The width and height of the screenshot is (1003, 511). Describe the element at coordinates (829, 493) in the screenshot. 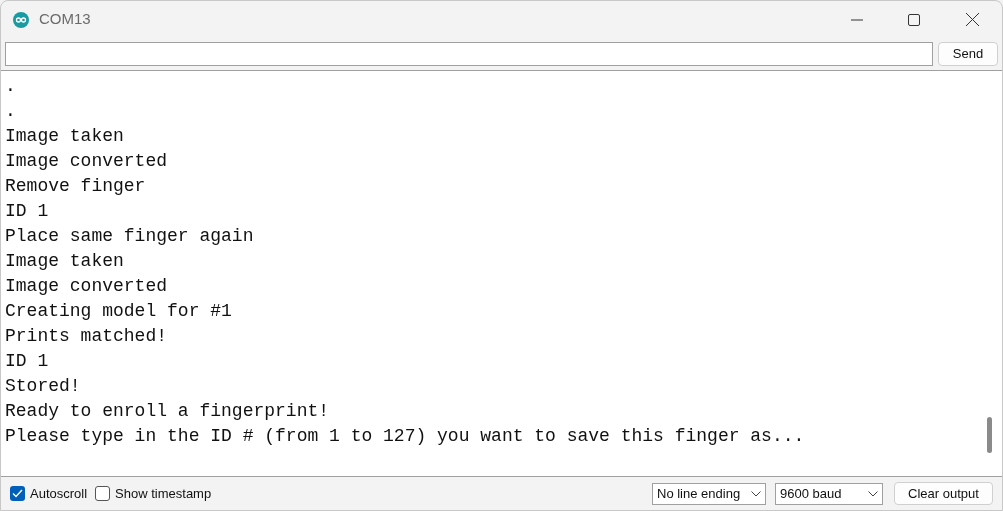

I see `dropdown: 9600 baud` at that location.